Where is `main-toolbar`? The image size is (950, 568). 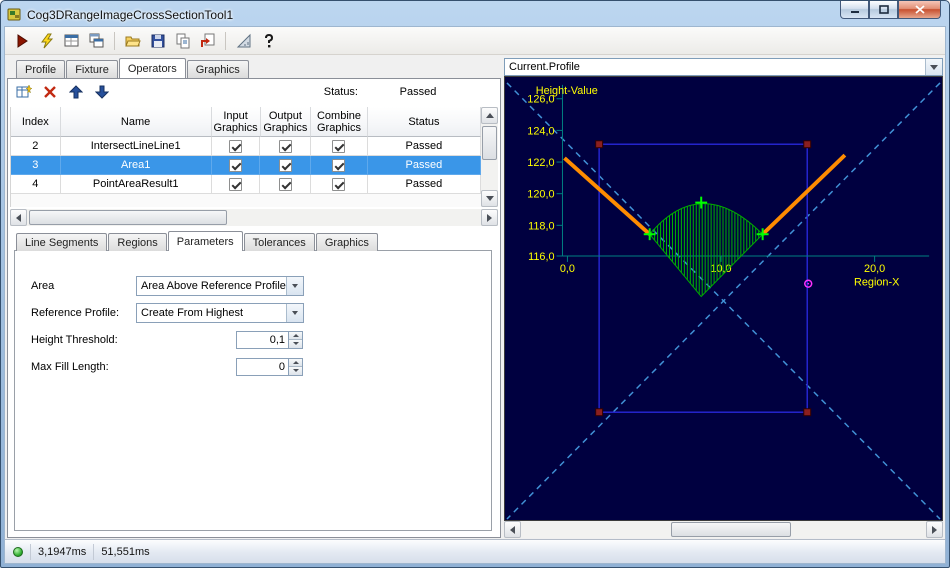
main-toolbar is located at coordinates (475, 41).